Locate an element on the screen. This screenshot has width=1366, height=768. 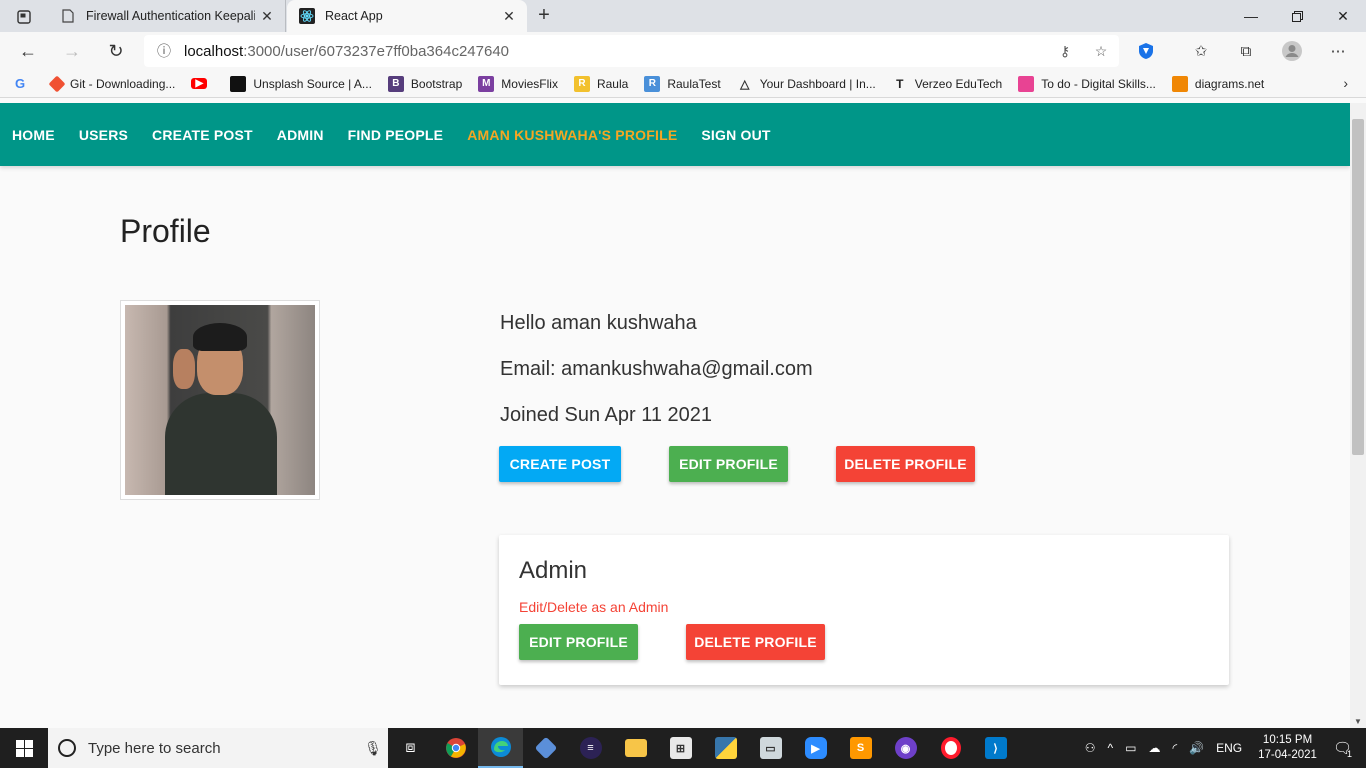
admin-edit-profile-button: EDIT PROFILE is located at coordinates (578, 642).